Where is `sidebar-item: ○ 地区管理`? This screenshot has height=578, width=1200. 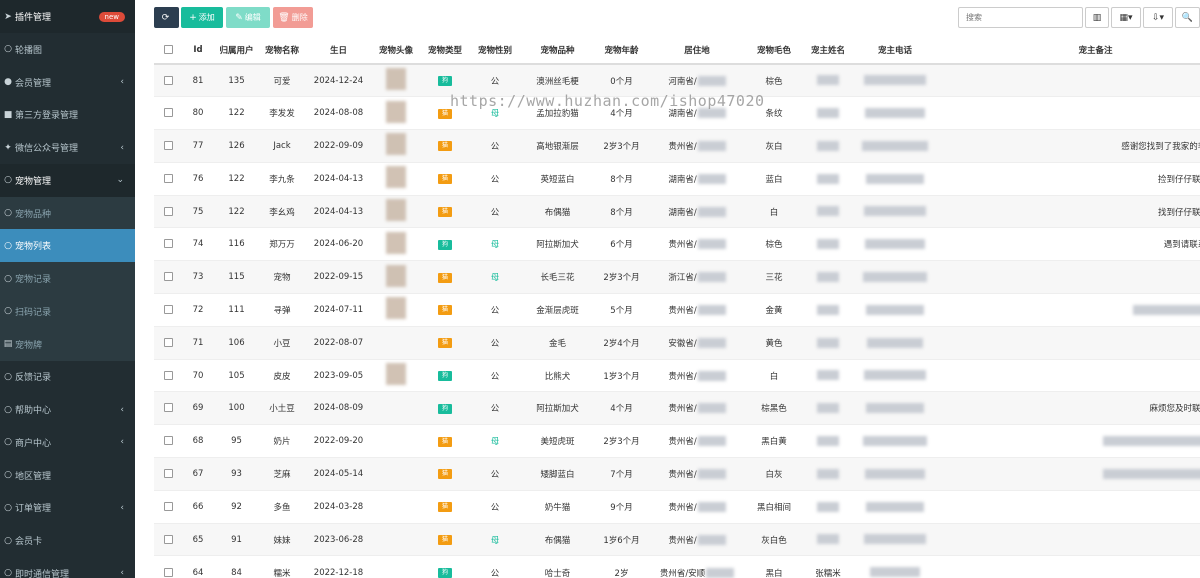
sidebar-item: ○ 地区管理 is located at coordinates (67, 475).